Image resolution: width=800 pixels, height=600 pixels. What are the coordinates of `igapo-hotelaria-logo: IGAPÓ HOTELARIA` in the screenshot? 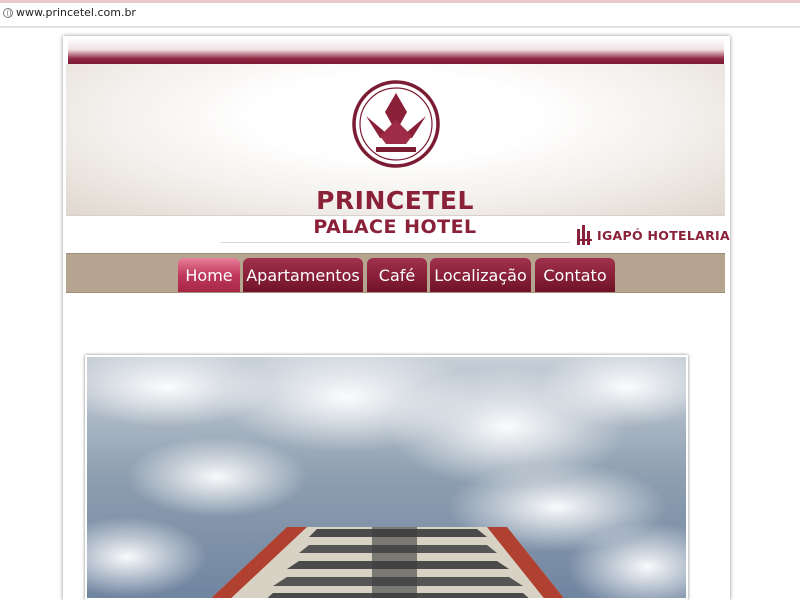 It's located at (653, 235).